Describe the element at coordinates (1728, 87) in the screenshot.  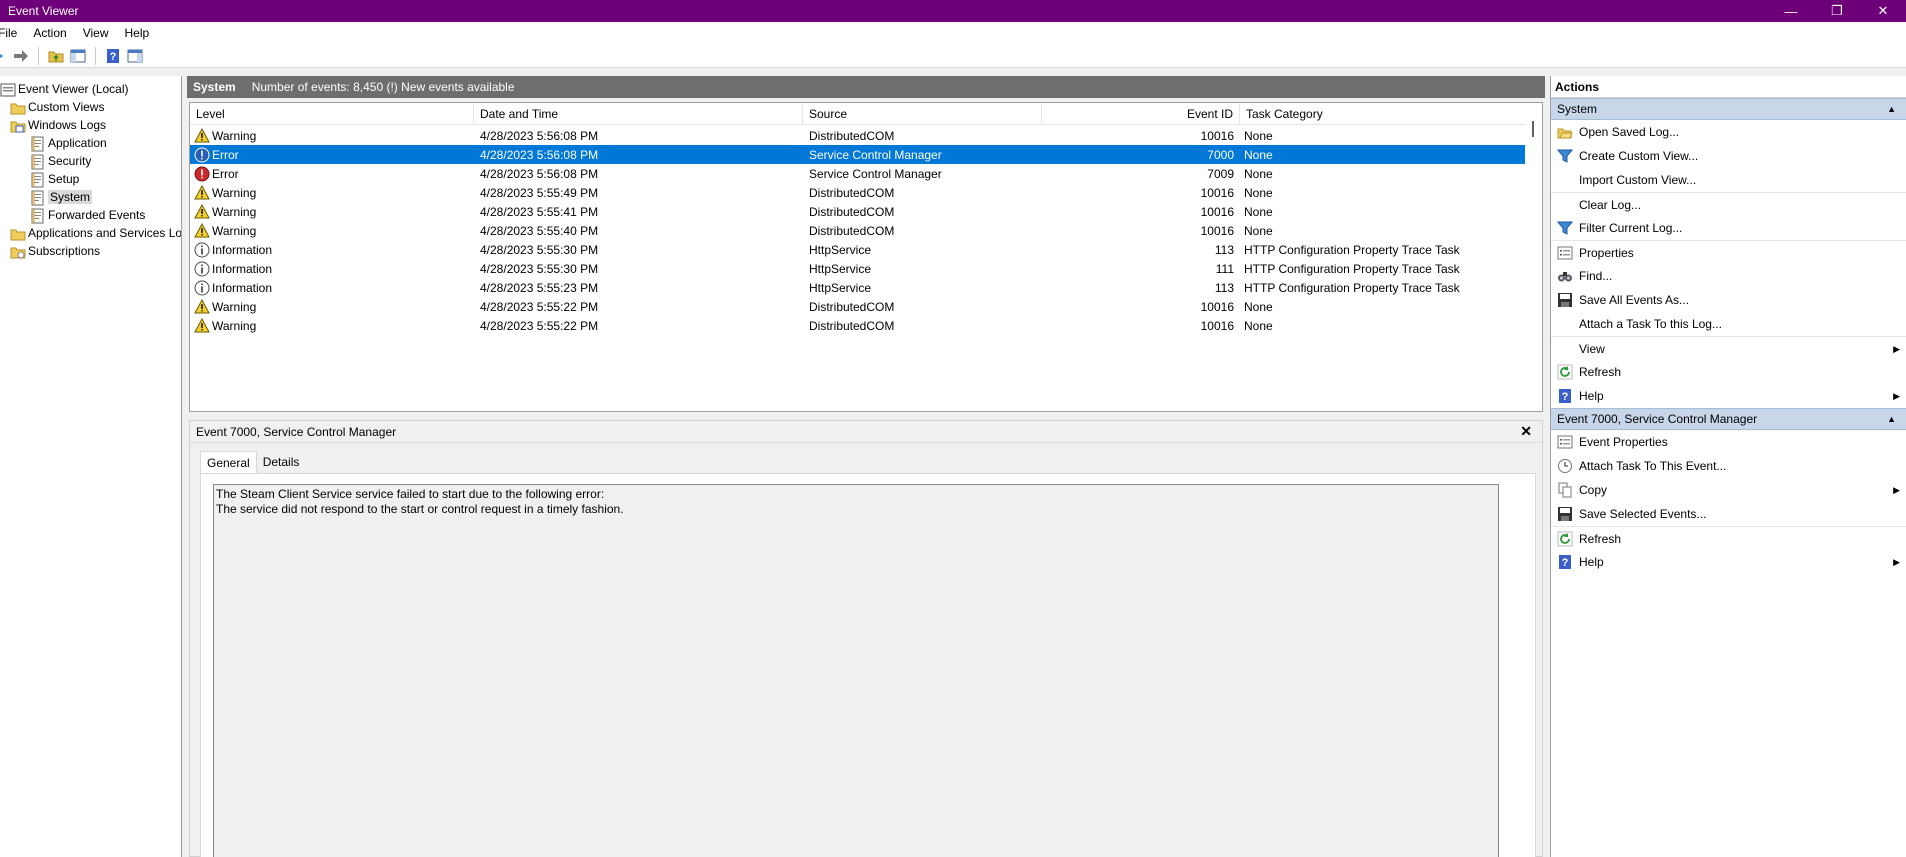
I see `actions-title: Actions` at that location.